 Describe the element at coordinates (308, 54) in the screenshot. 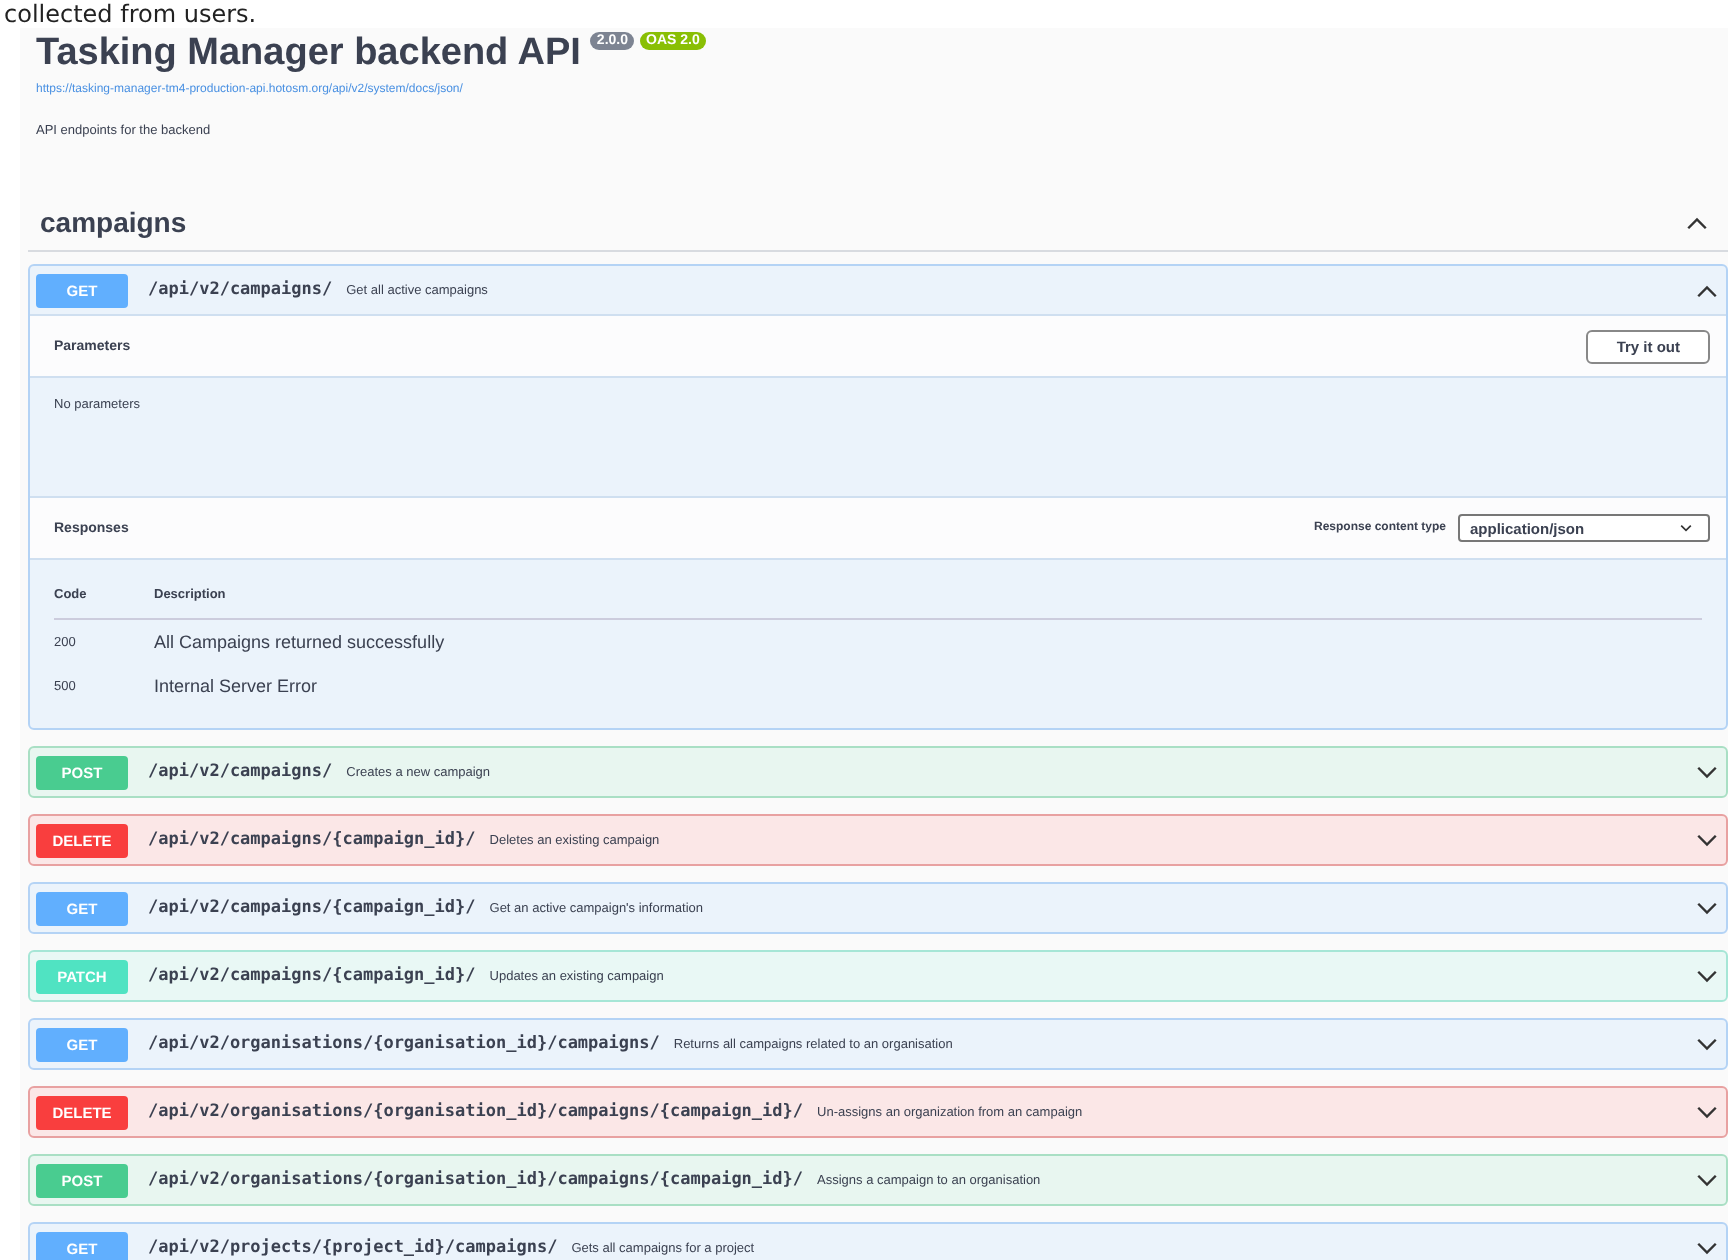

I see `api-title: Tasking Manager backend API` at that location.